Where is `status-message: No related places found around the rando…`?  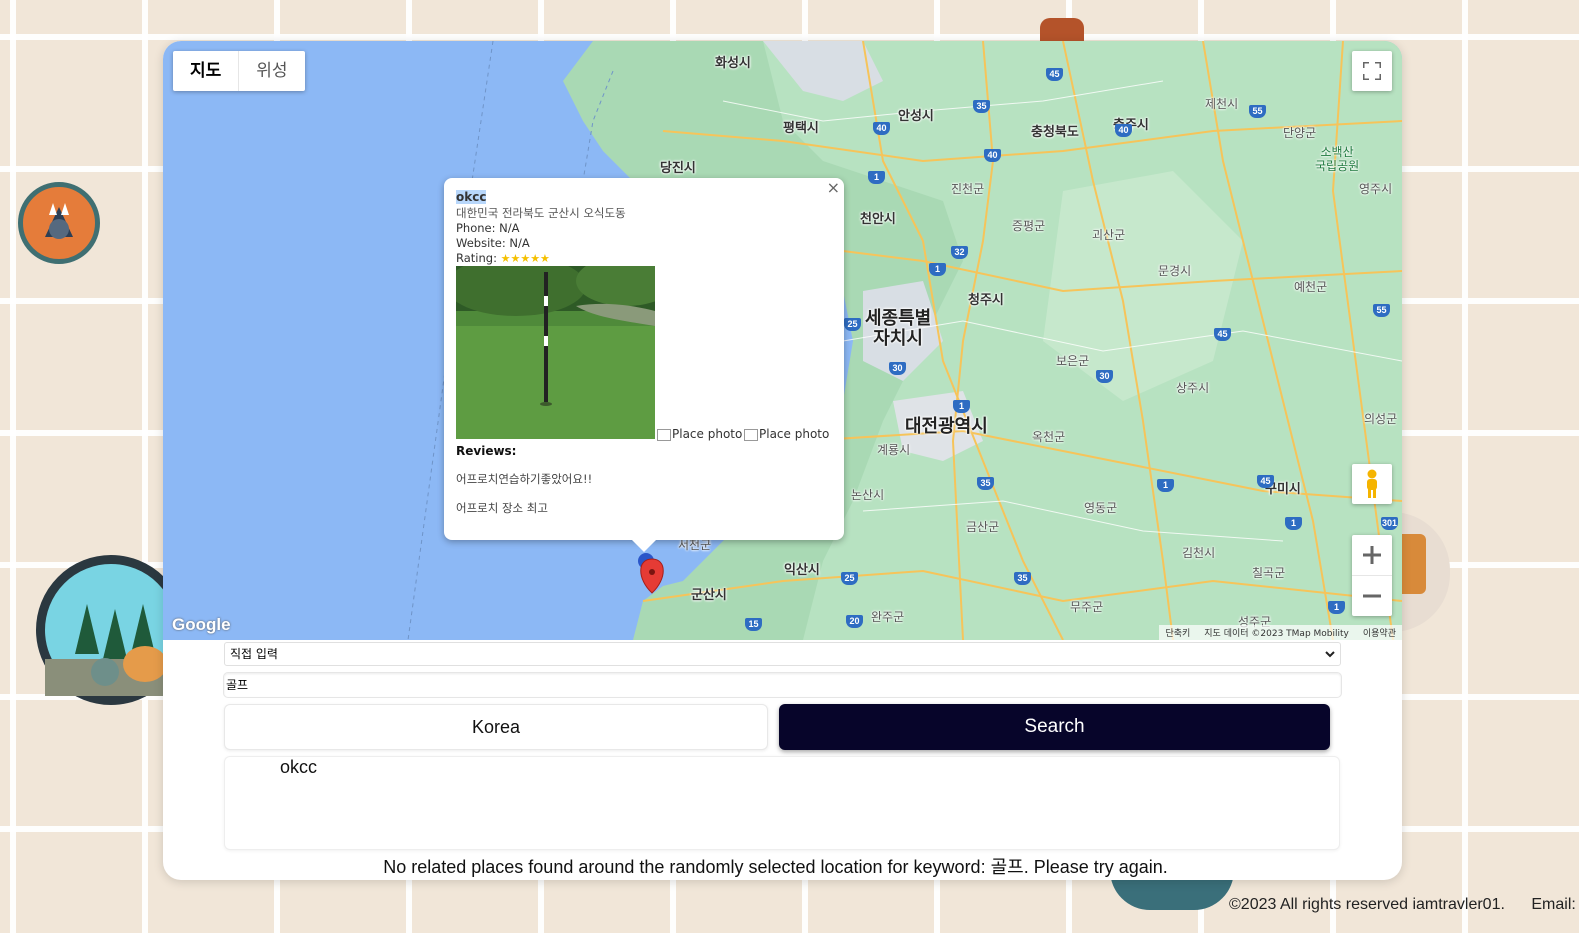
status-message: No related places found around the rando… is located at coordinates (775, 867).